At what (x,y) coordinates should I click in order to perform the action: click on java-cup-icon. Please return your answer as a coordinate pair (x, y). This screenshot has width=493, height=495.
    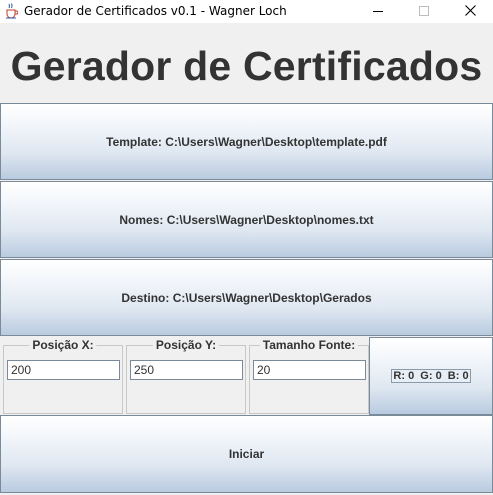
    Looking at the image, I should click on (11, 11).